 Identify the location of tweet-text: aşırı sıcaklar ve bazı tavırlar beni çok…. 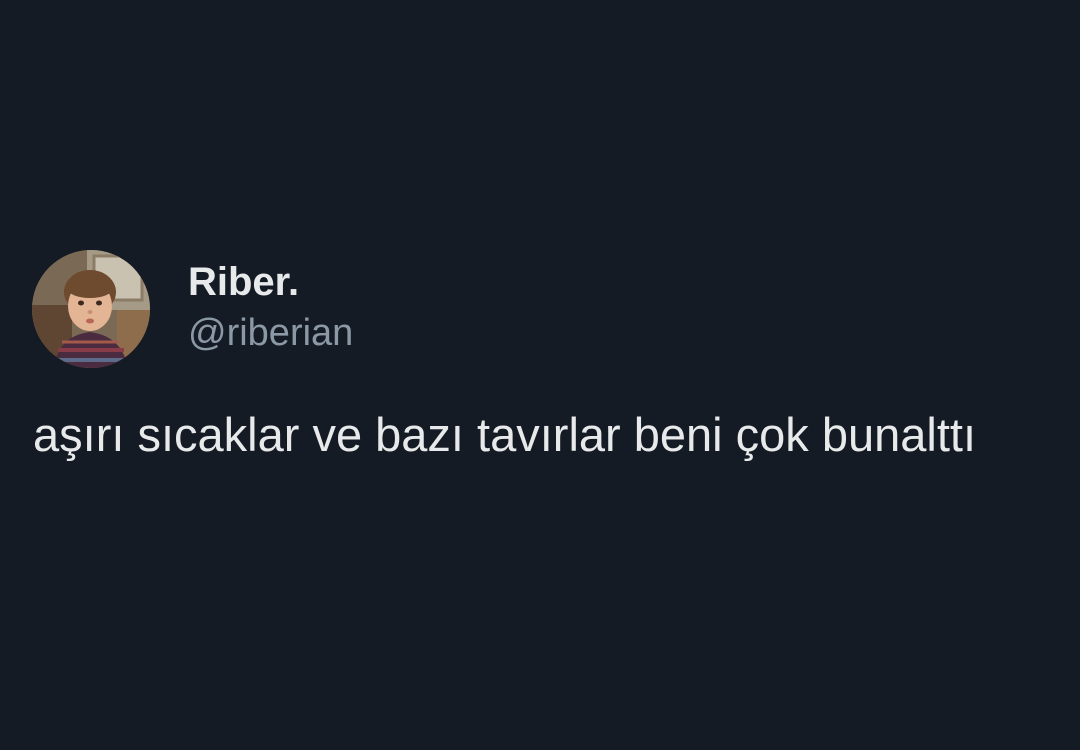
(505, 434).